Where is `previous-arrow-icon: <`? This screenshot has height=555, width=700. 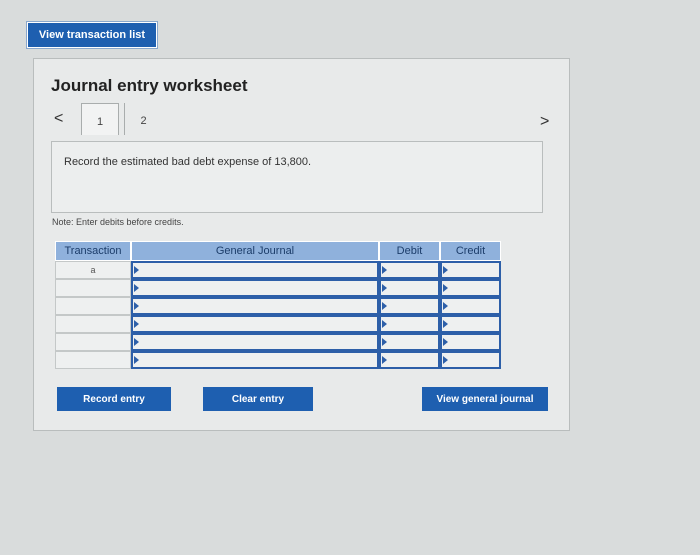 previous-arrow-icon: < is located at coordinates (58, 119).